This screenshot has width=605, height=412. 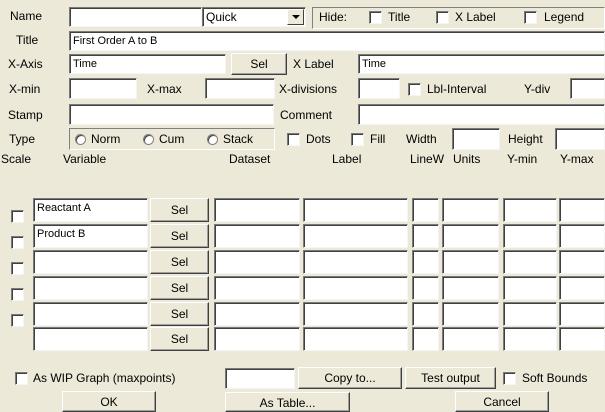 What do you see at coordinates (240, 88) in the screenshot?
I see `xmax-input` at bounding box center [240, 88].